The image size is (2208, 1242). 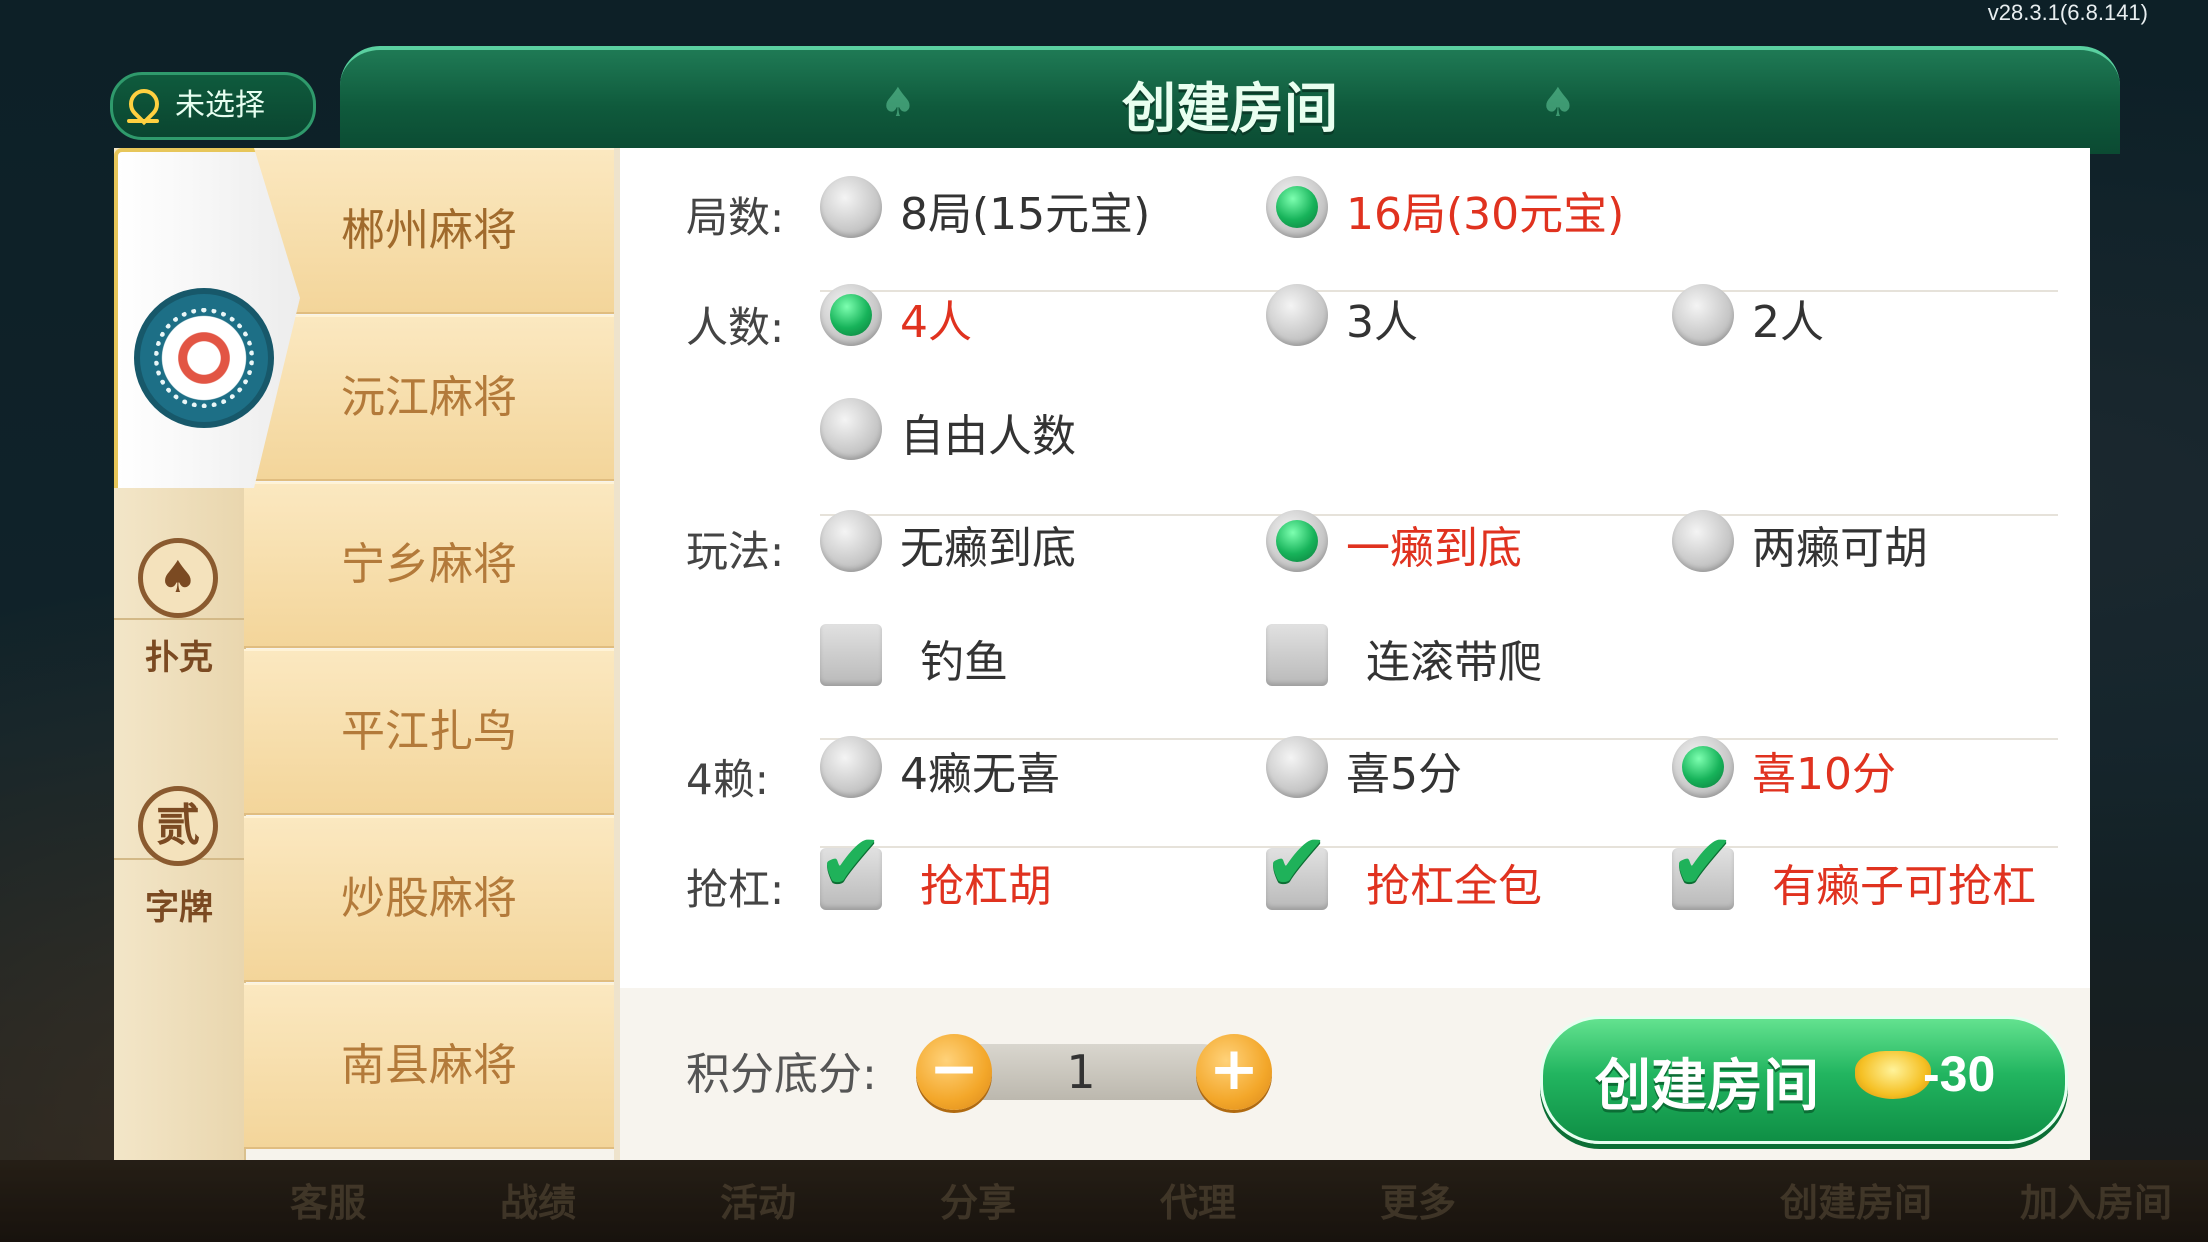 I want to click on rules-option-one: 一癞到底, so click(x=1416, y=543).